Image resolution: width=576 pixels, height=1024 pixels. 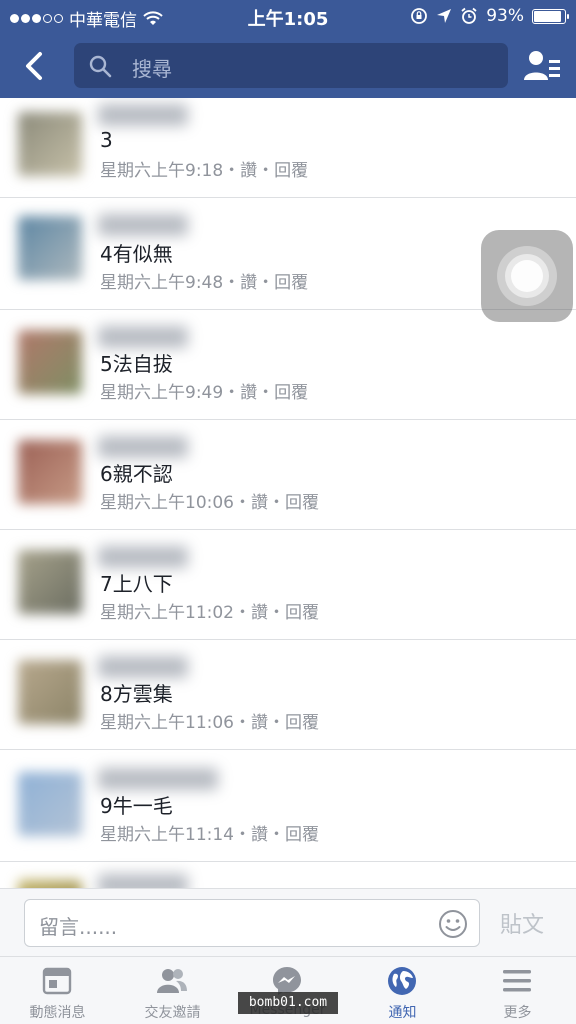 I want to click on friend-requests-icon, so click(x=172, y=981).